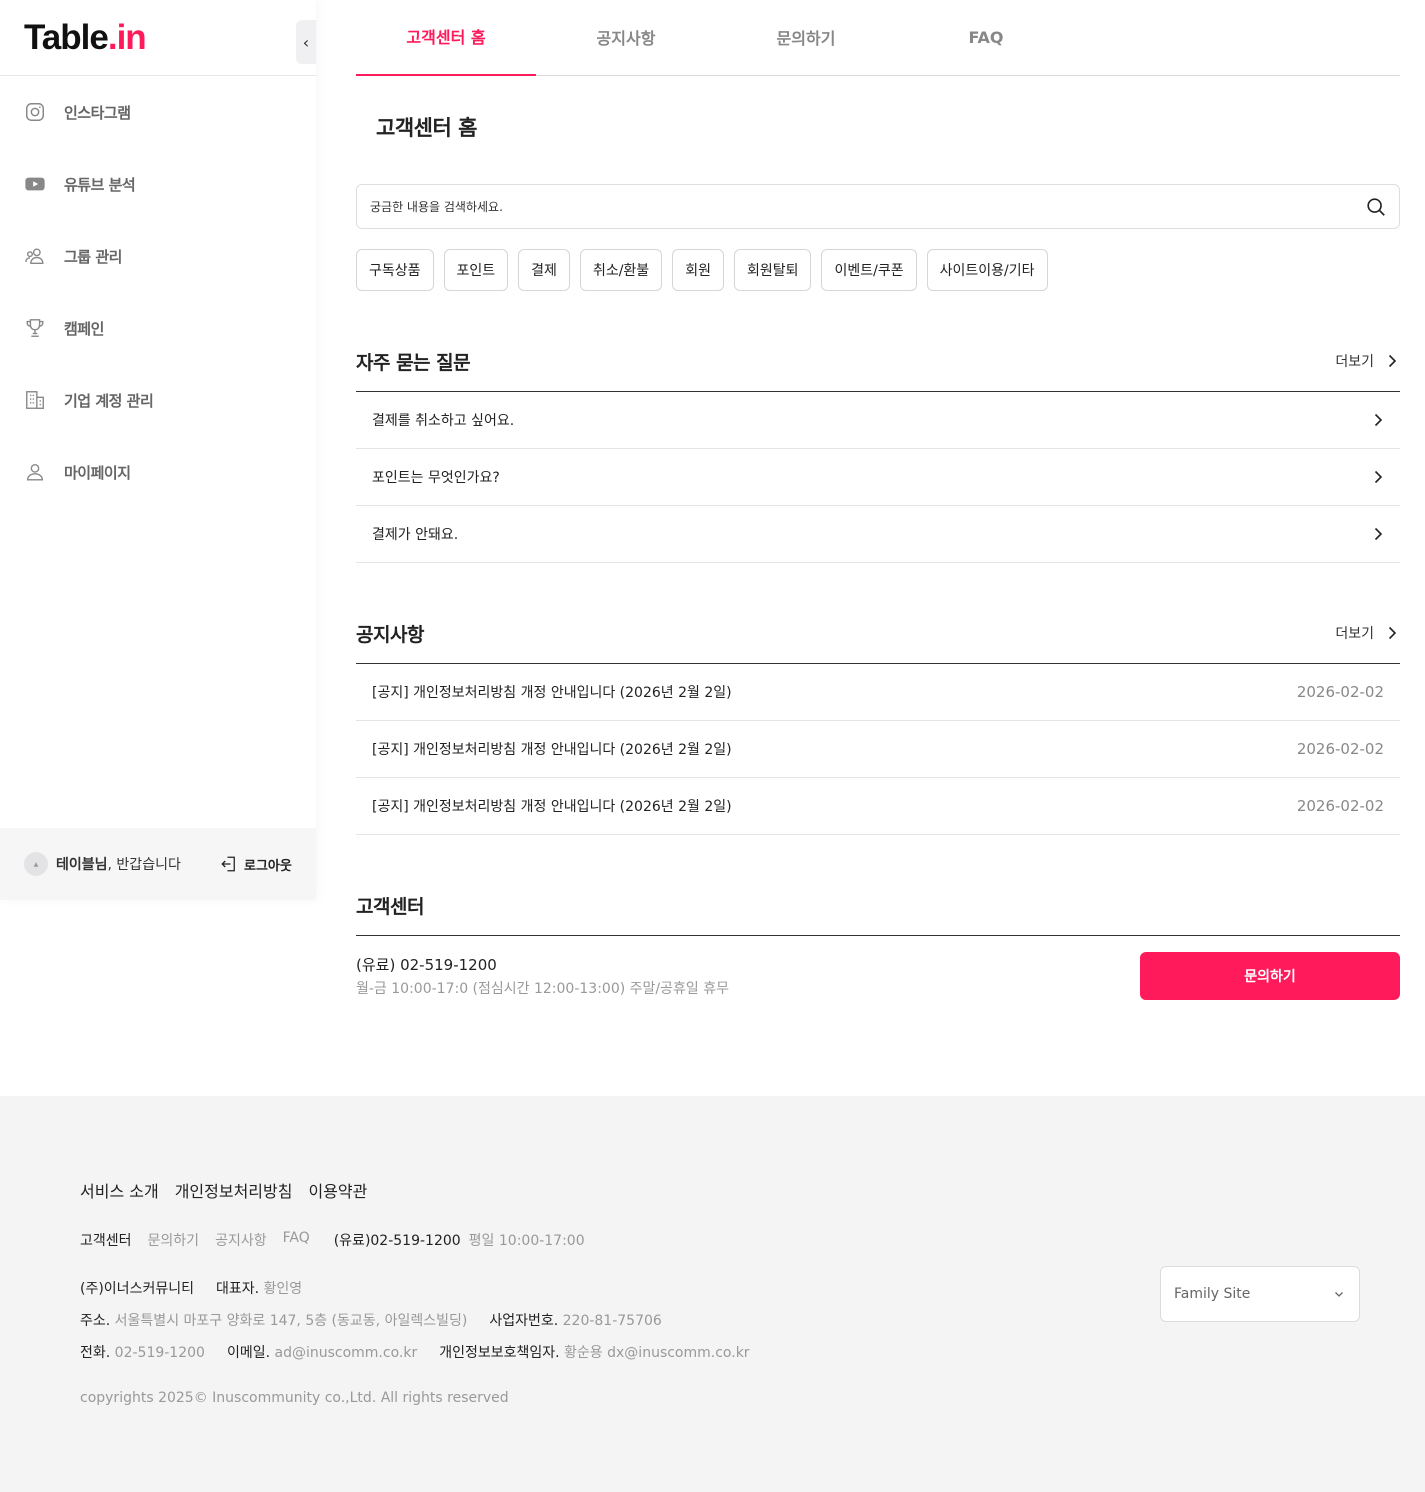 This screenshot has height=1492, width=1425. What do you see at coordinates (144, 865) in the screenshot?
I see `greeting-text: , 반갑습니다` at bounding box center [144, 865].